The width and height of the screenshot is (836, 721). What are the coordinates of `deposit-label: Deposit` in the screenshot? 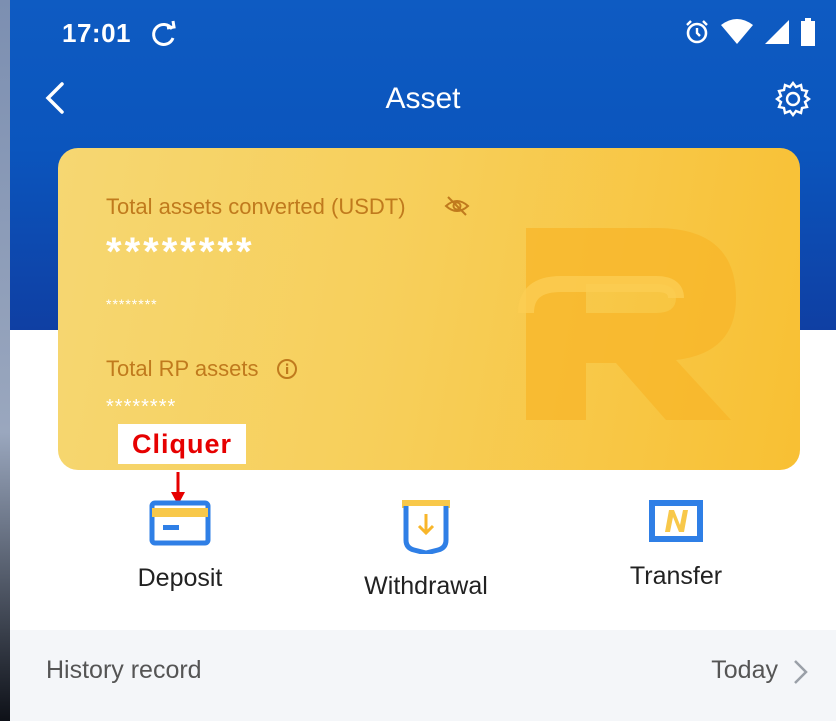 It's located at (180, 578).